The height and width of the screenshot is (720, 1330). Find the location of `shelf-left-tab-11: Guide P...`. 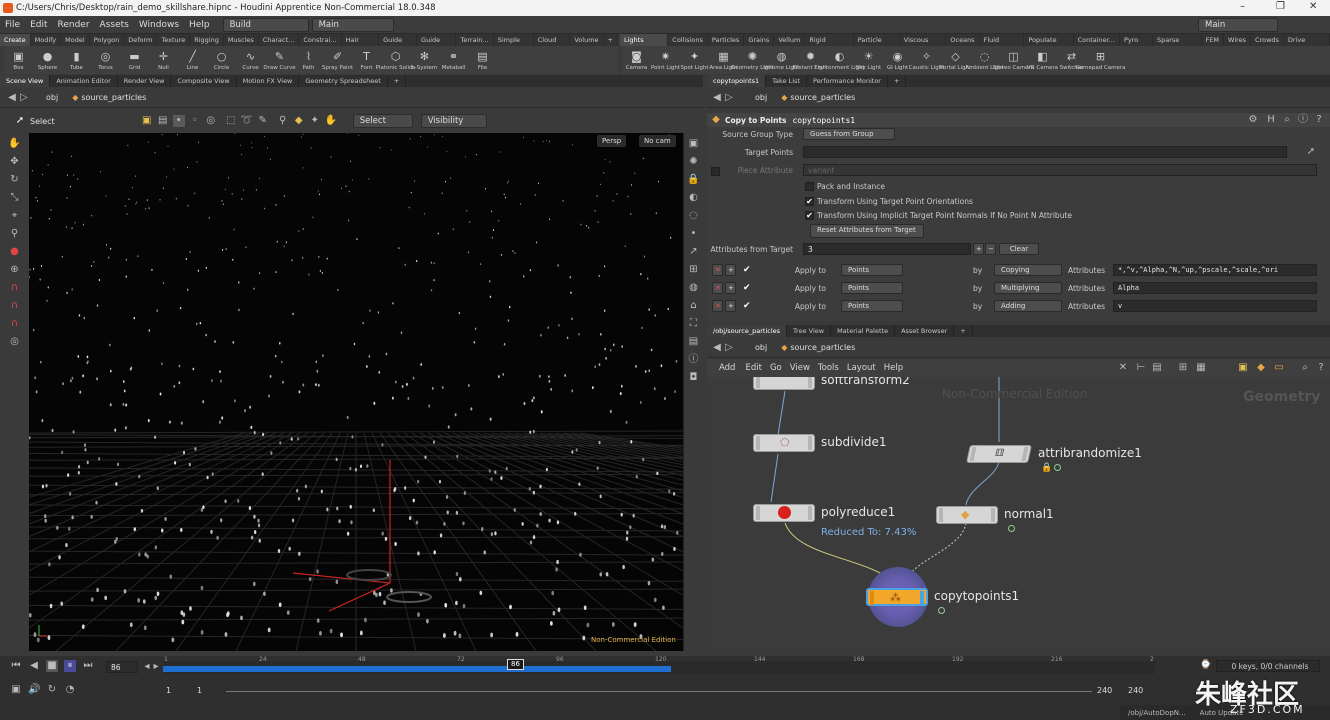

shelf-left-tab-11: Guide P... is located at coordinates (398, 45).